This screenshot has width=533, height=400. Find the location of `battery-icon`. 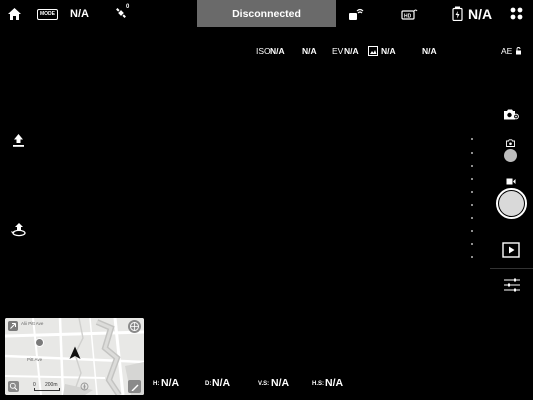

battery-icon is located at coordinates (457, 13).